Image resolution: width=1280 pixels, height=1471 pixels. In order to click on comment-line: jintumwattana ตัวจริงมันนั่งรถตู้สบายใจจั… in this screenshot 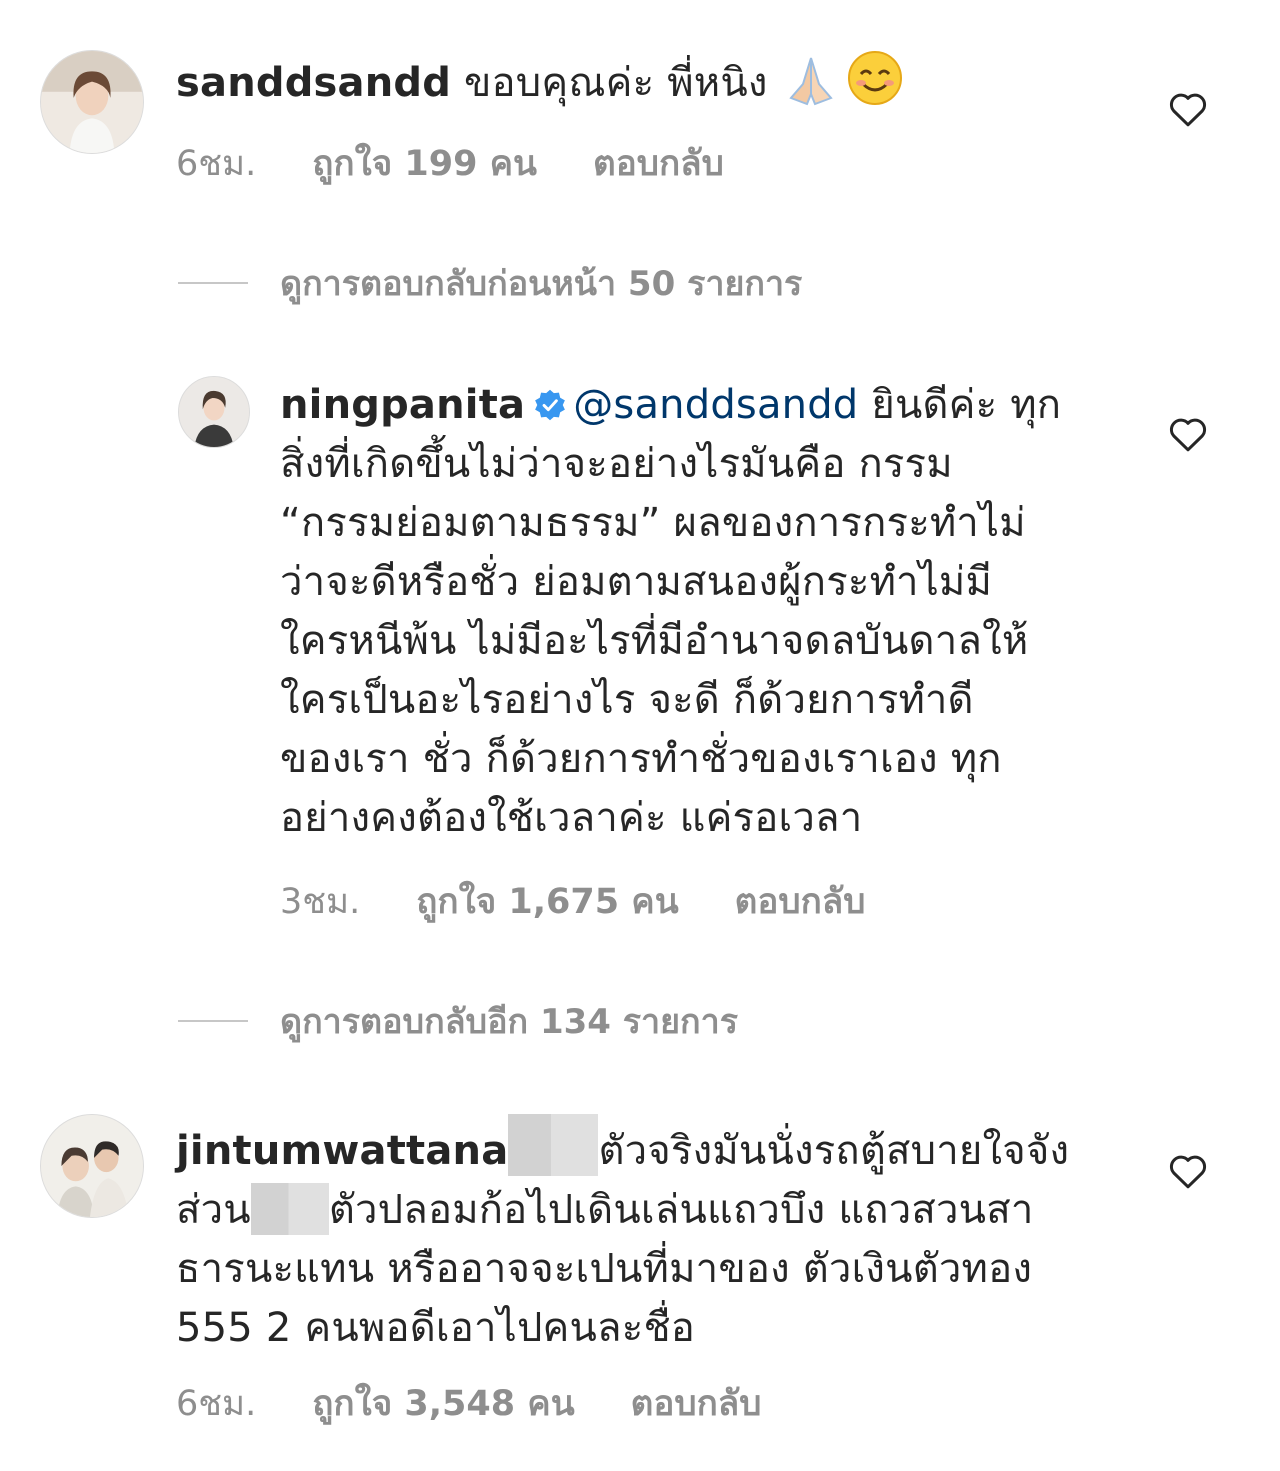, I will do `click(656, 1147)`.